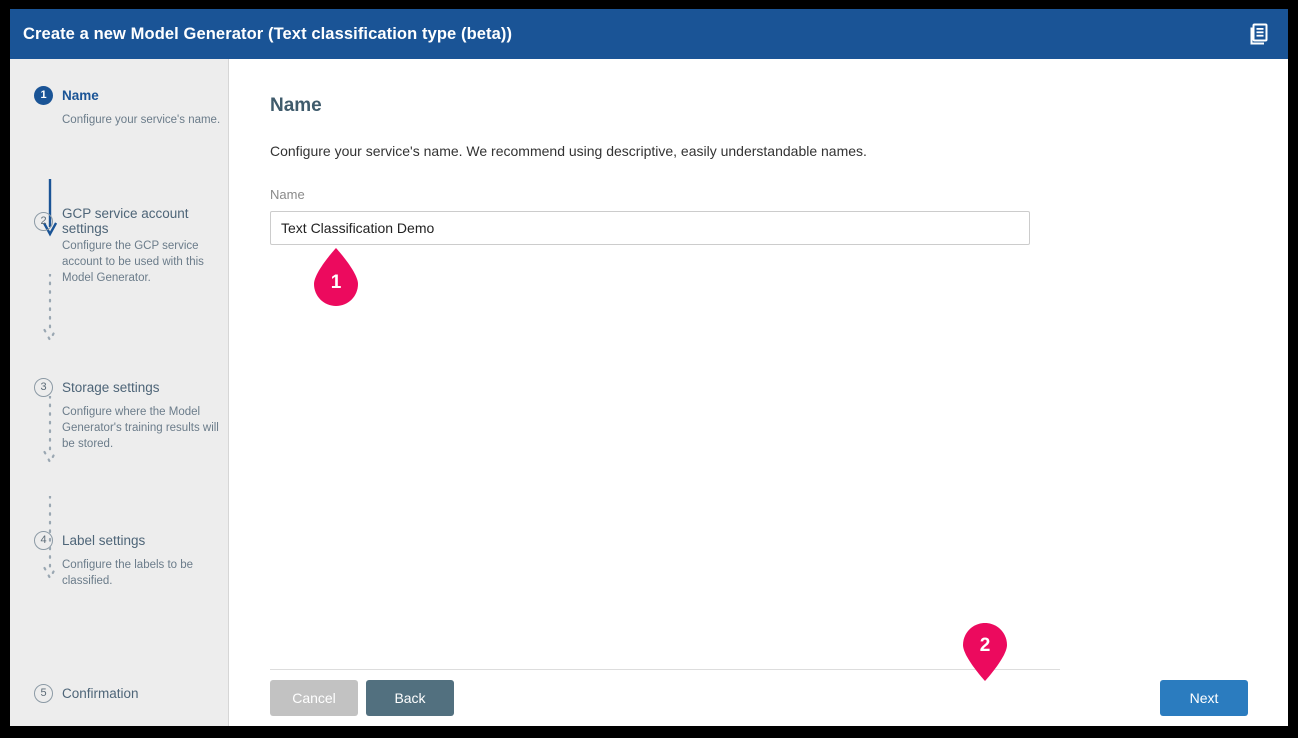  What do you see at coordinates (410, 698) in the screenshot?
I see `back-button: Back` at bounding box center [410, 698].